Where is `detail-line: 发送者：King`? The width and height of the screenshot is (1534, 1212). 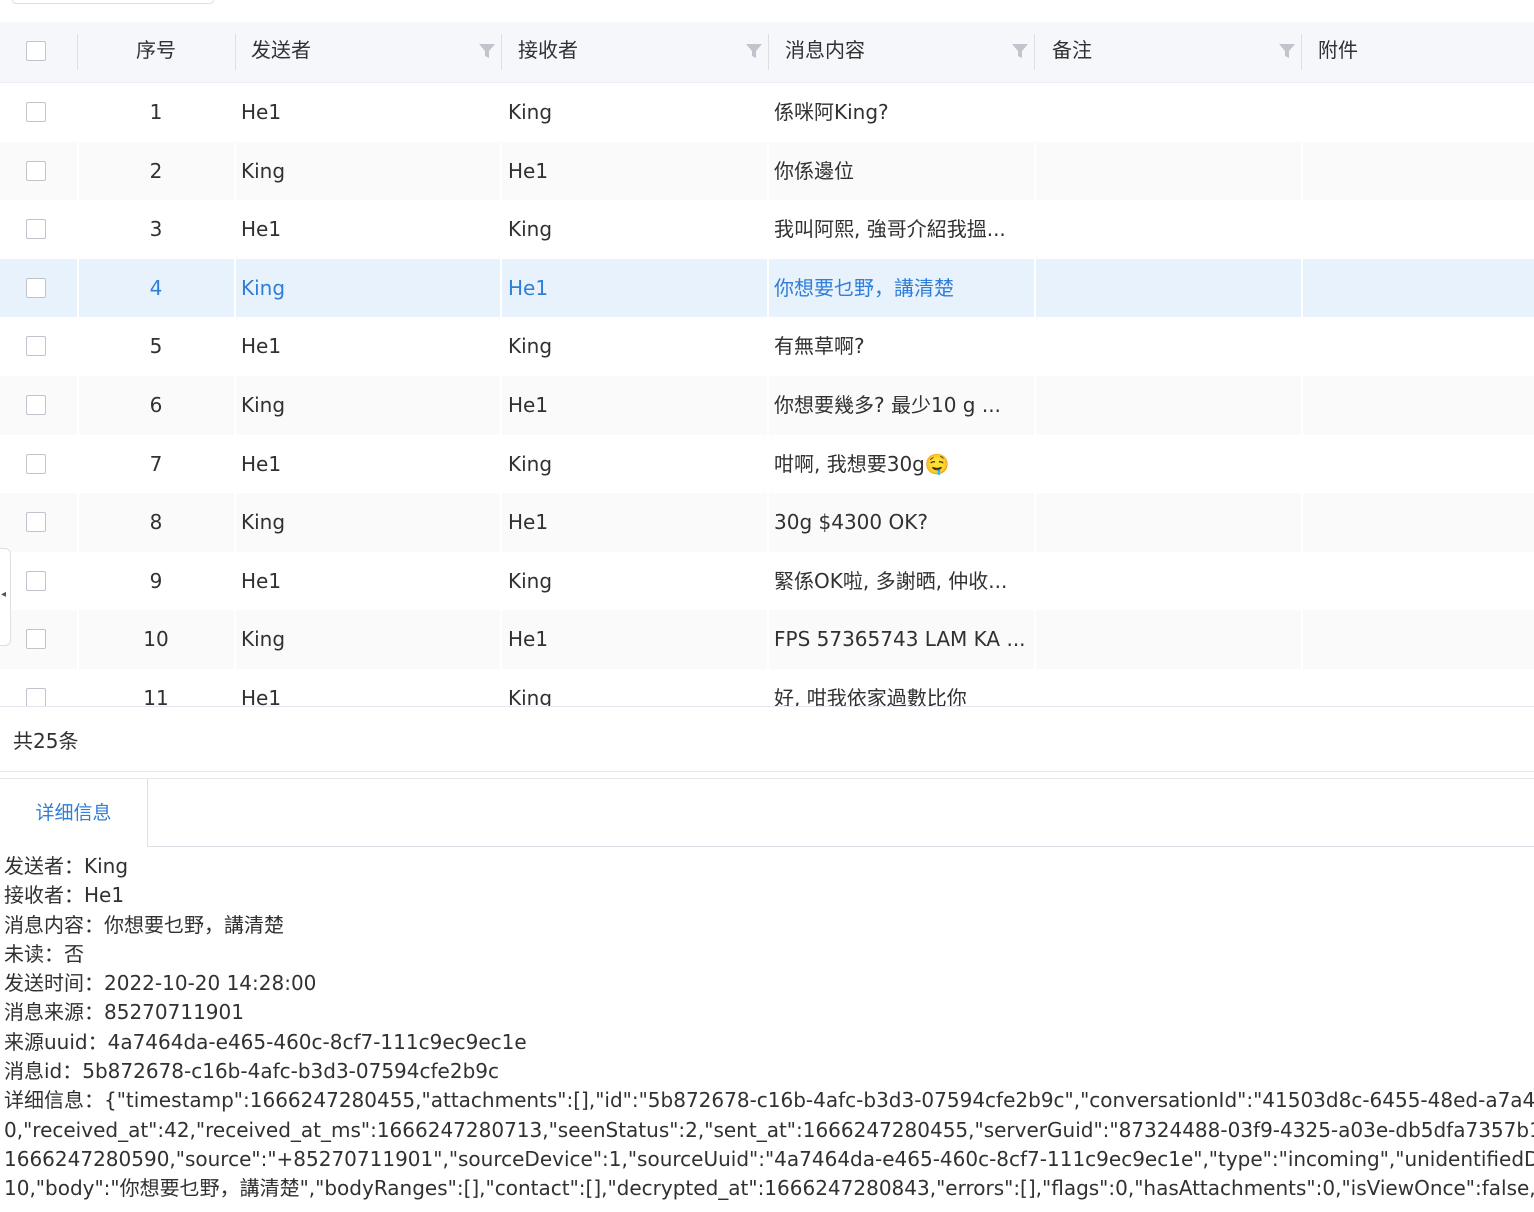 detail-line: 发送者：King is located at coordinates (66, 866).